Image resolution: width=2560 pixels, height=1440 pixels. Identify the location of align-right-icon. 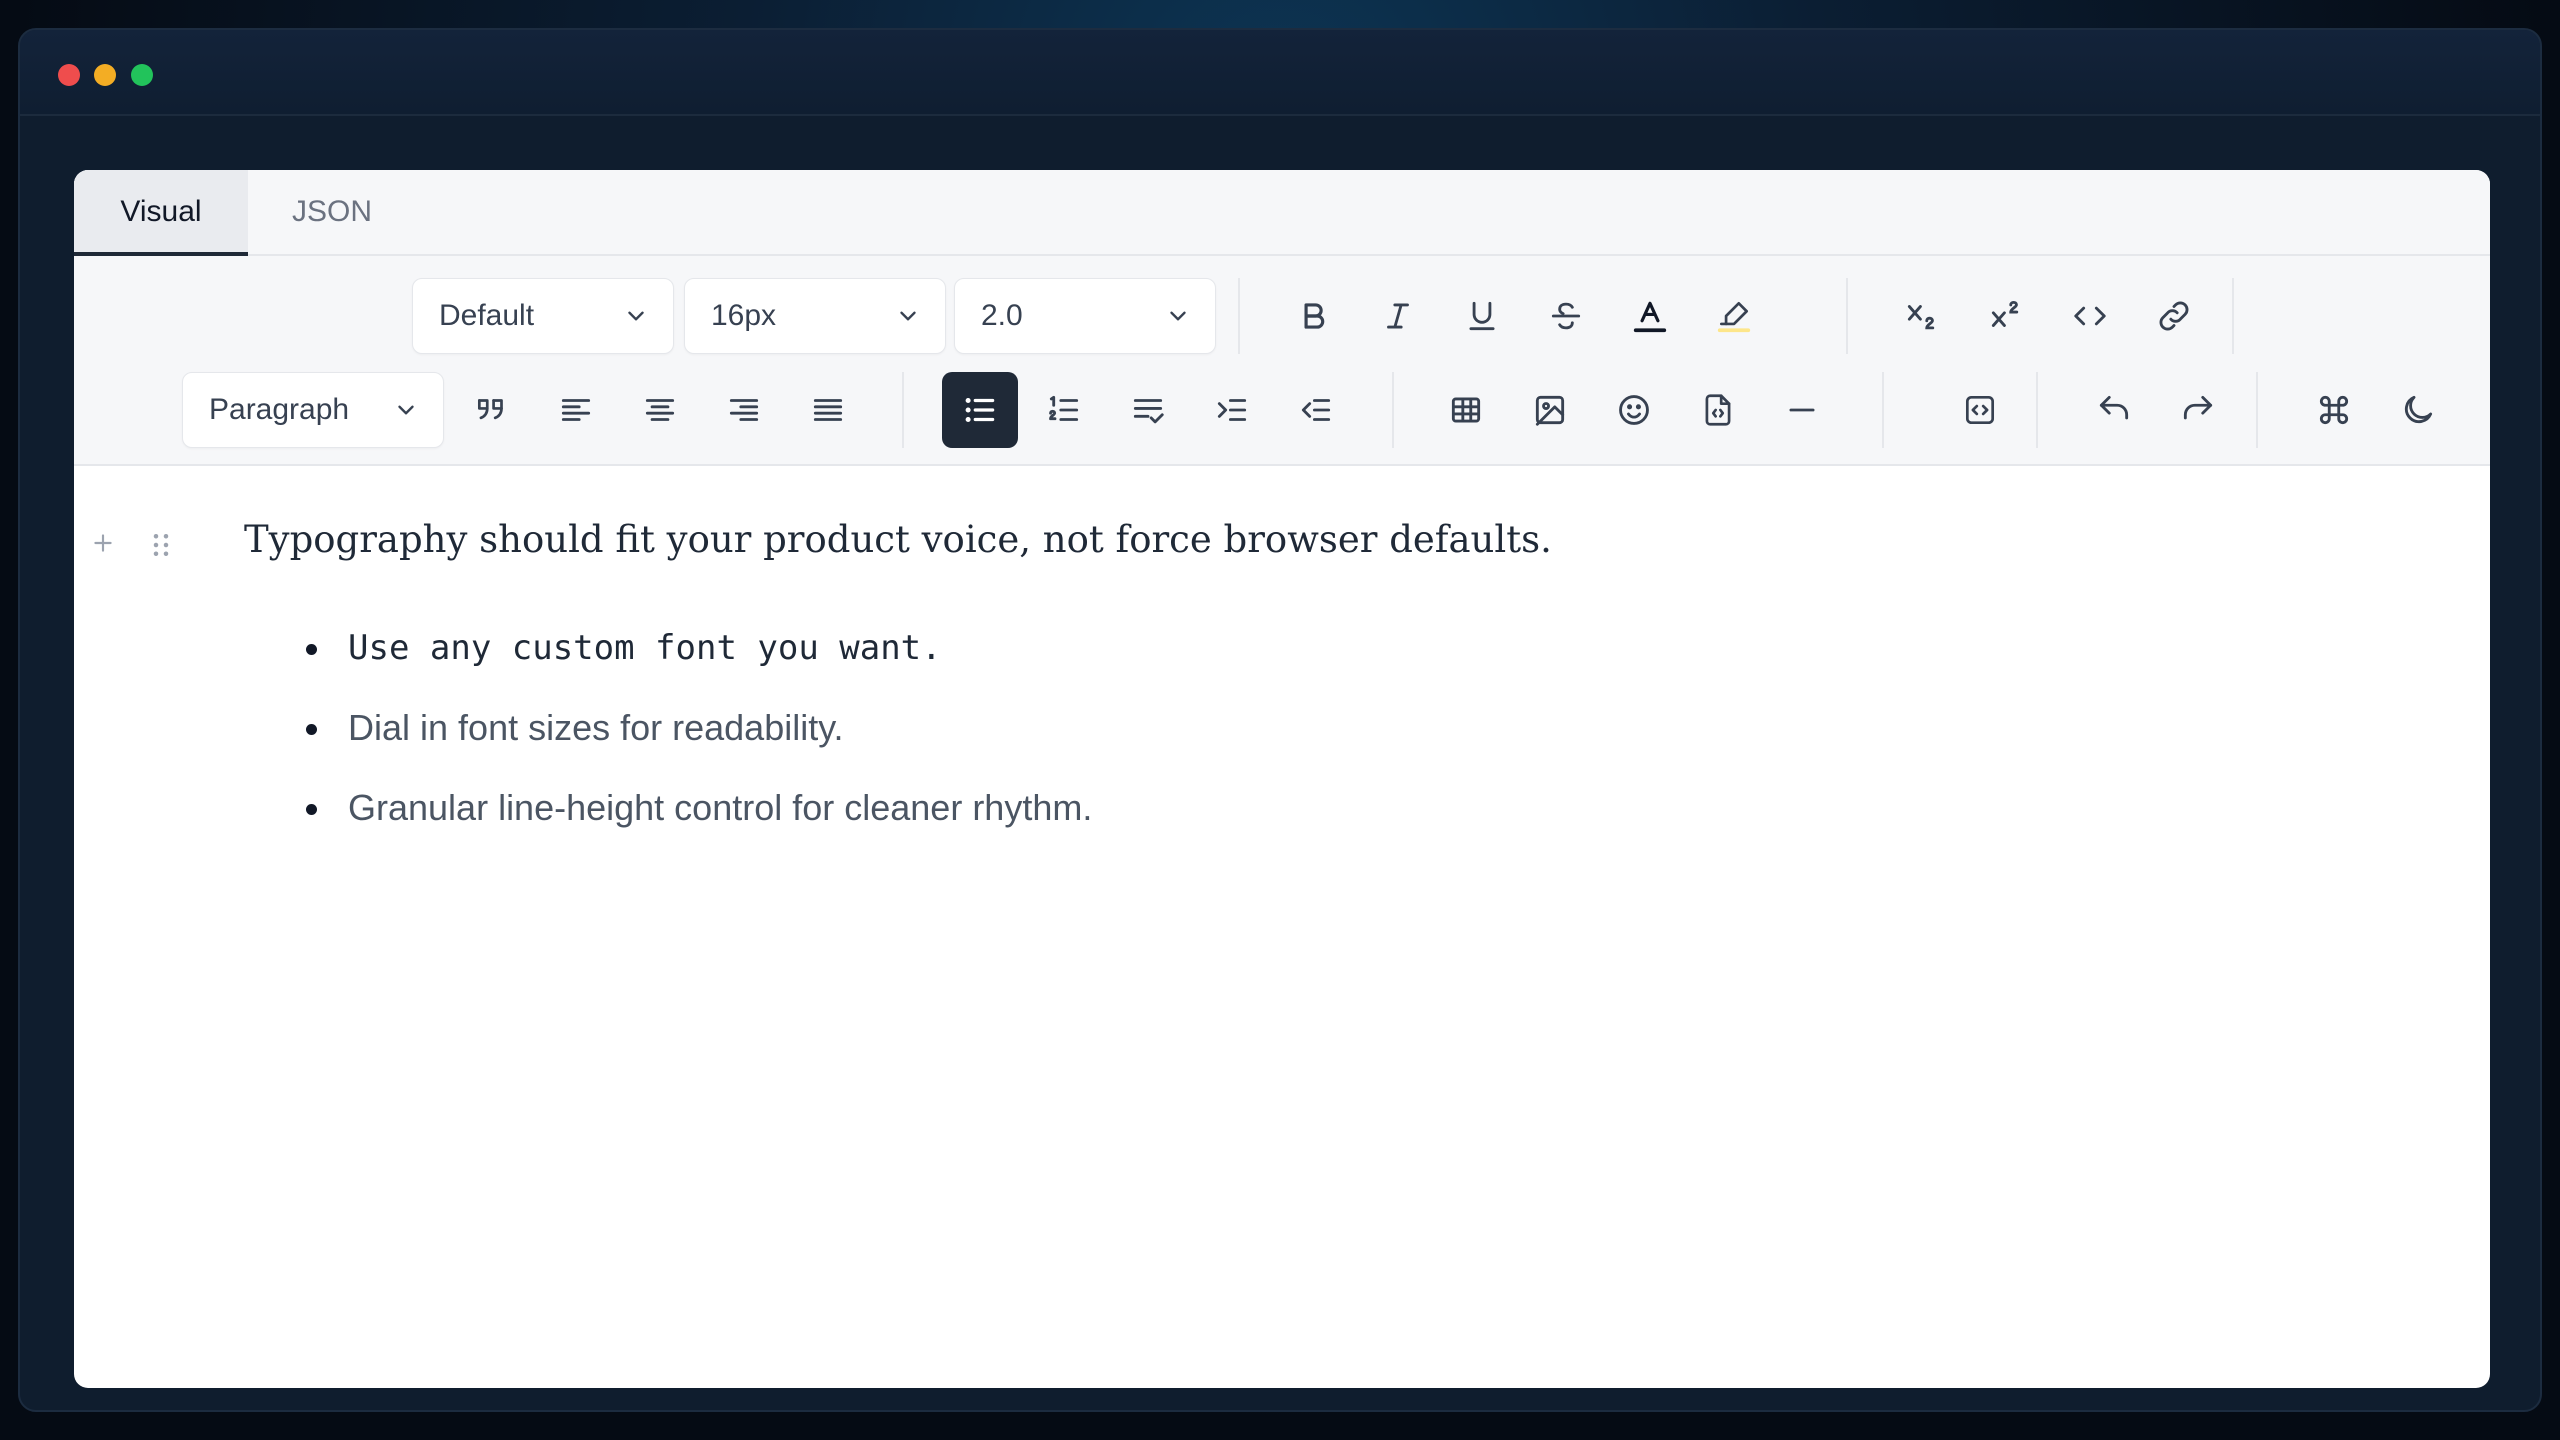
(744, 410).